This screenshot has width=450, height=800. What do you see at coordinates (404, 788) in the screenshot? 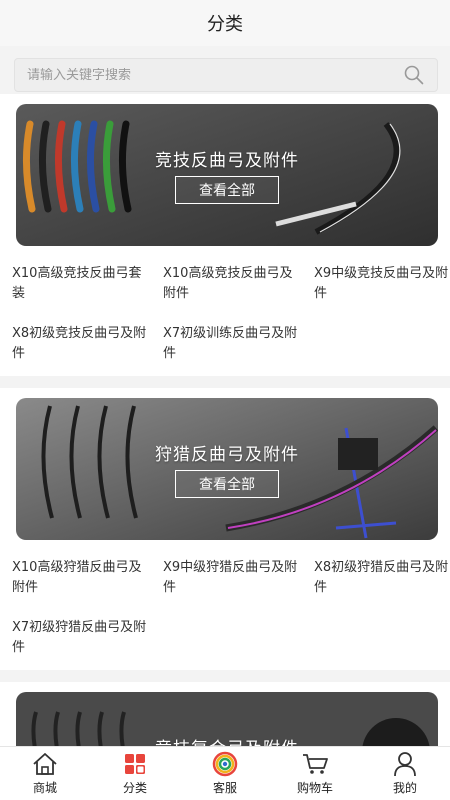
I see `tab-label: 我的` at bounding box center [404, 788].